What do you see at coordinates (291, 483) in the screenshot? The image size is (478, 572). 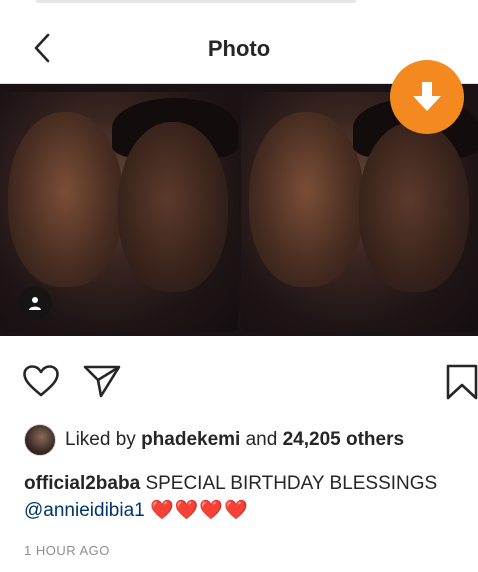 I see `caption-text: SPECIAL BIRTHDAY BLESSINGS` at bounding box center [291, 483].